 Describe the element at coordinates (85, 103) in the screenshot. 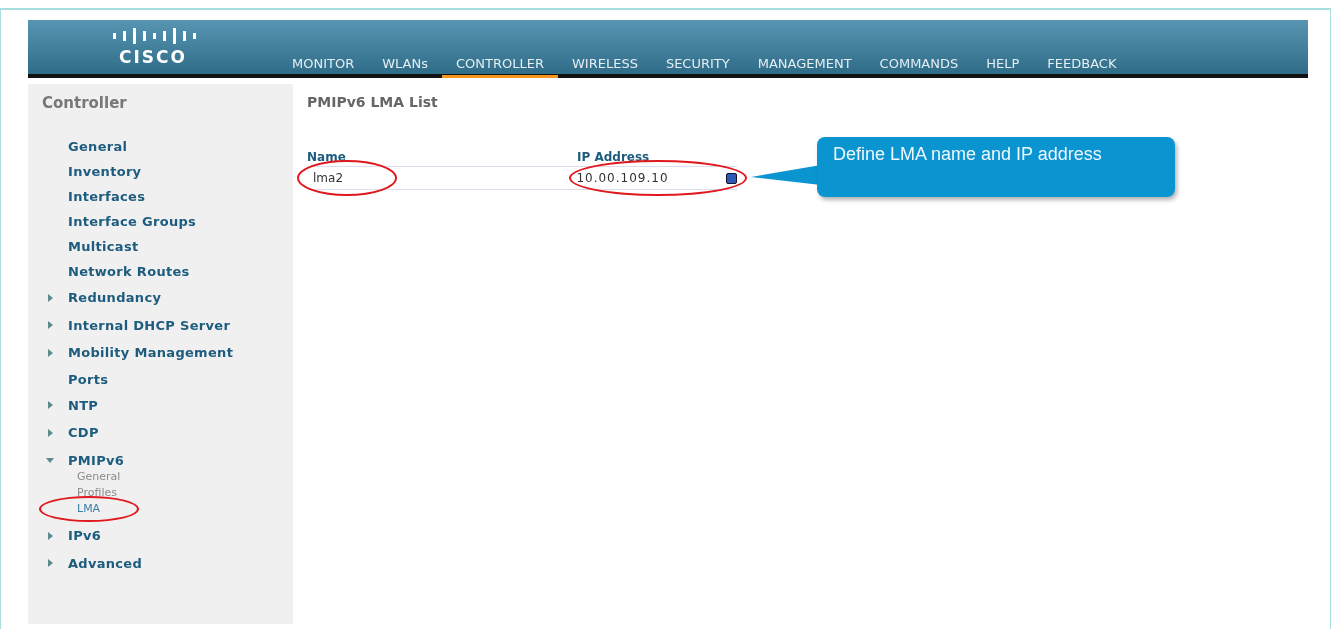

I see `sidebar-title: Controller` at that location.